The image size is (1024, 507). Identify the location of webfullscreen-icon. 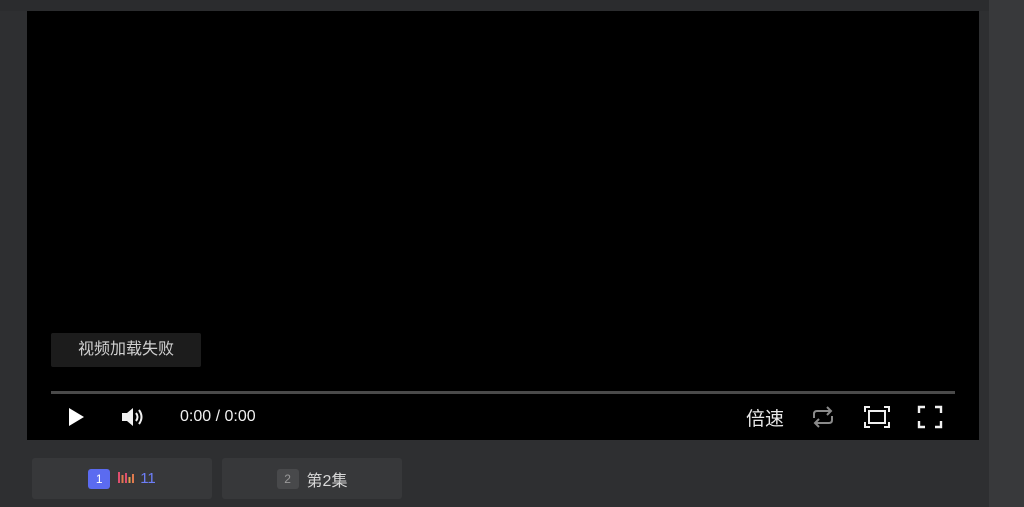
(877, 417).